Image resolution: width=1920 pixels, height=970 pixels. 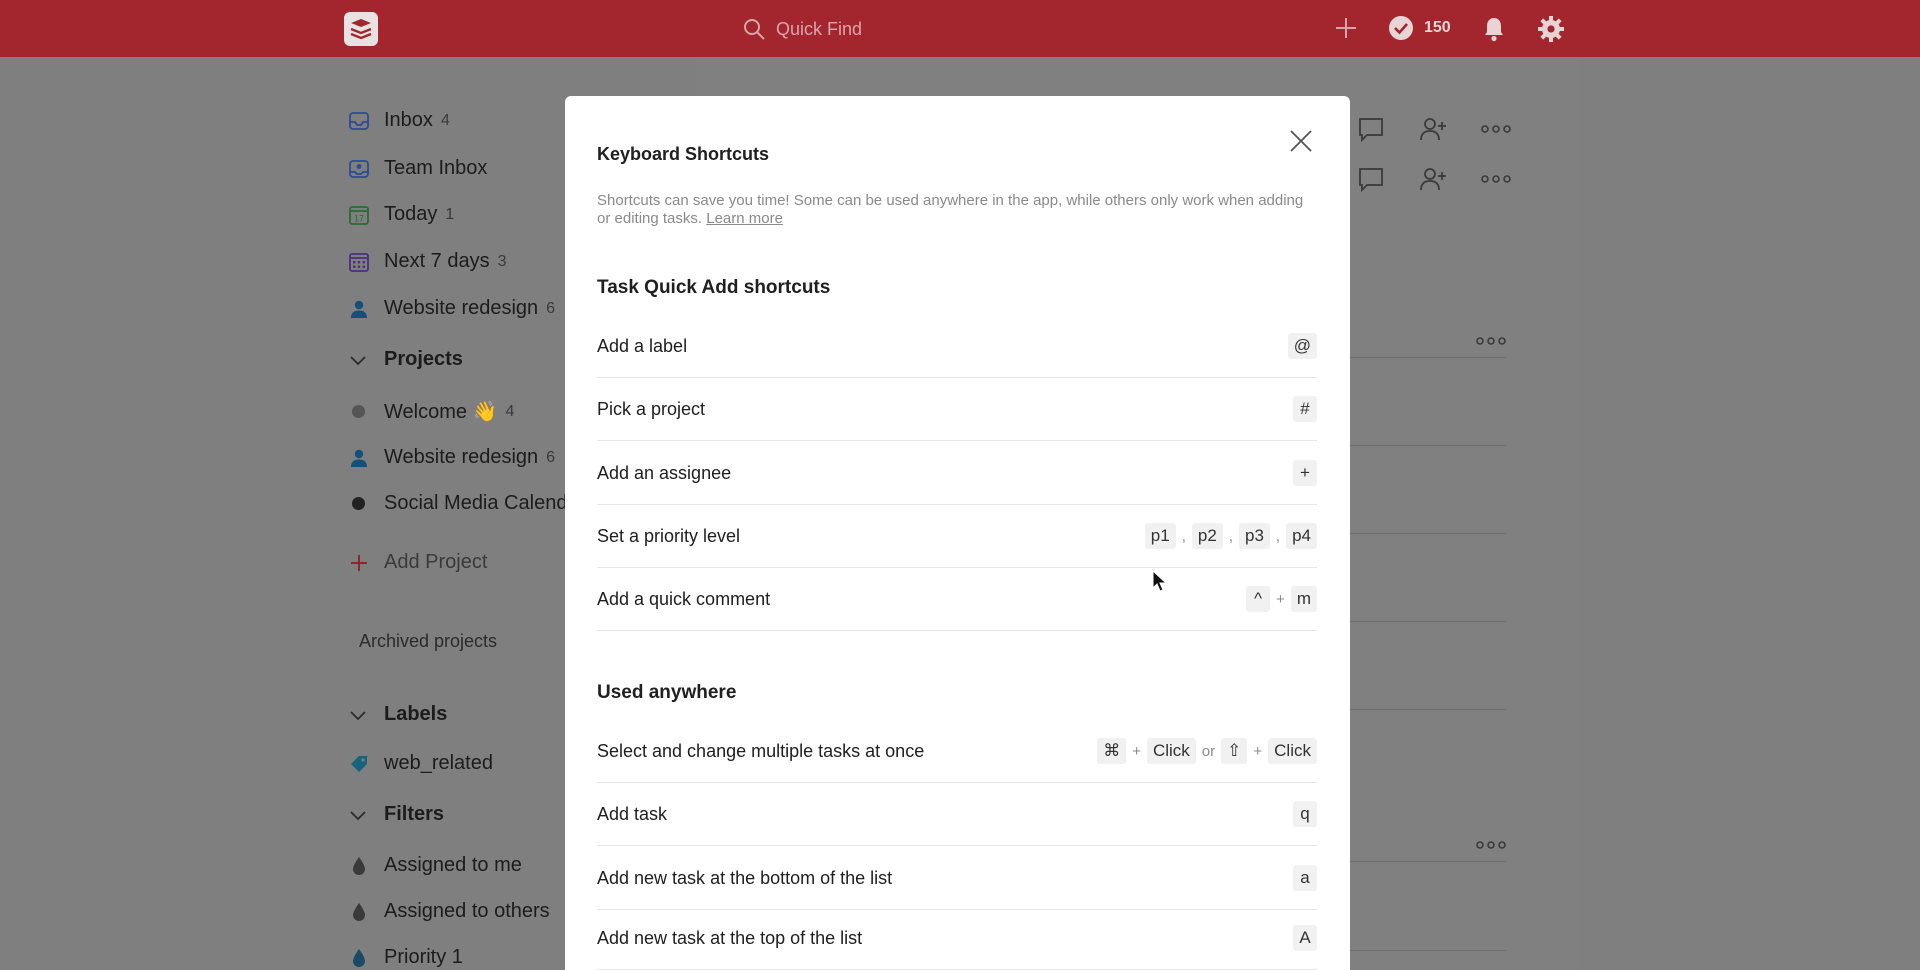 I want to click on shortcut-keys: @, so click(x=1302, y=346).